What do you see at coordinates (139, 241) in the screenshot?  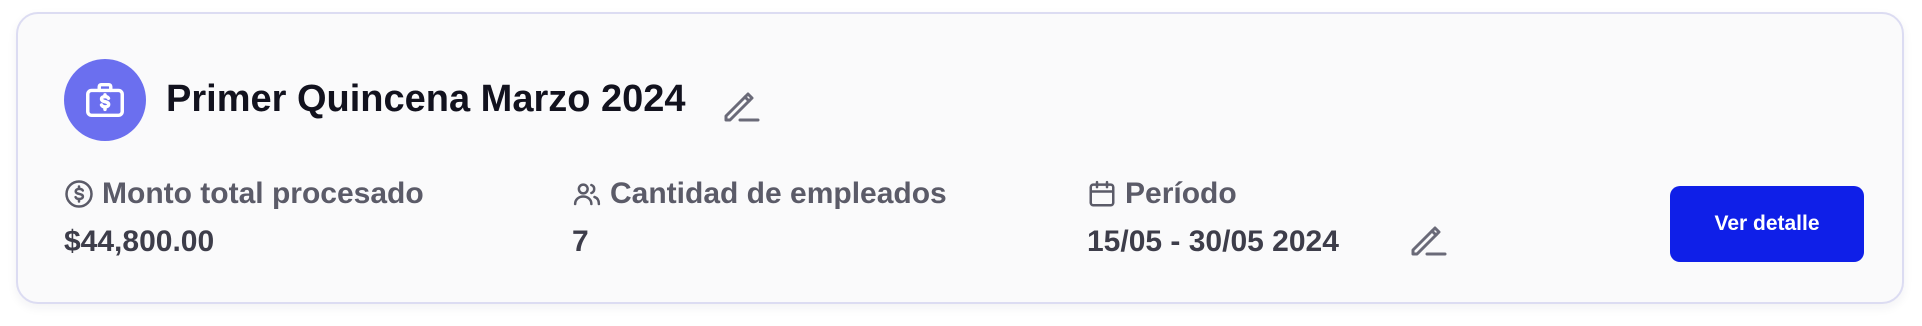 I see `total-amount-value: $44,800.00` at bounding box center [139, 241].